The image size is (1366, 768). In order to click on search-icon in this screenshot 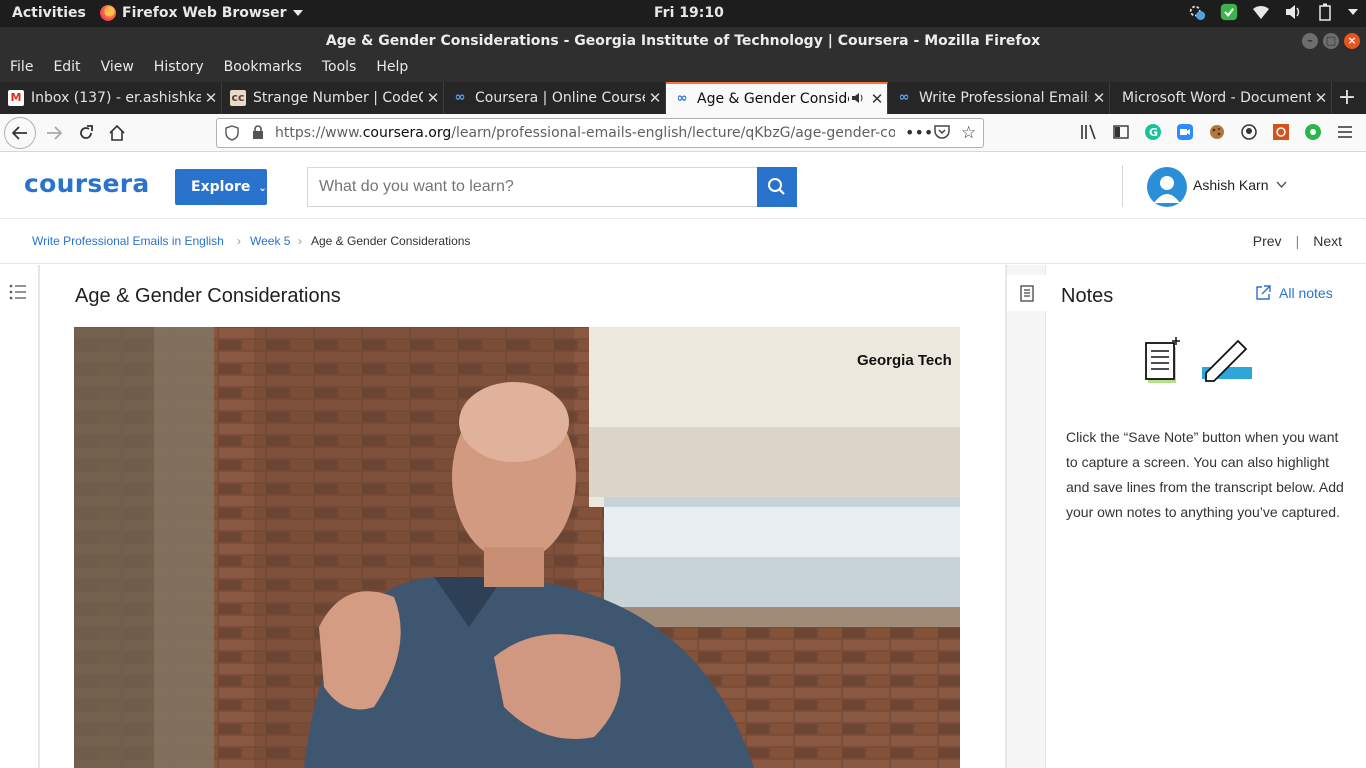, I will do `click(776, 186)`.